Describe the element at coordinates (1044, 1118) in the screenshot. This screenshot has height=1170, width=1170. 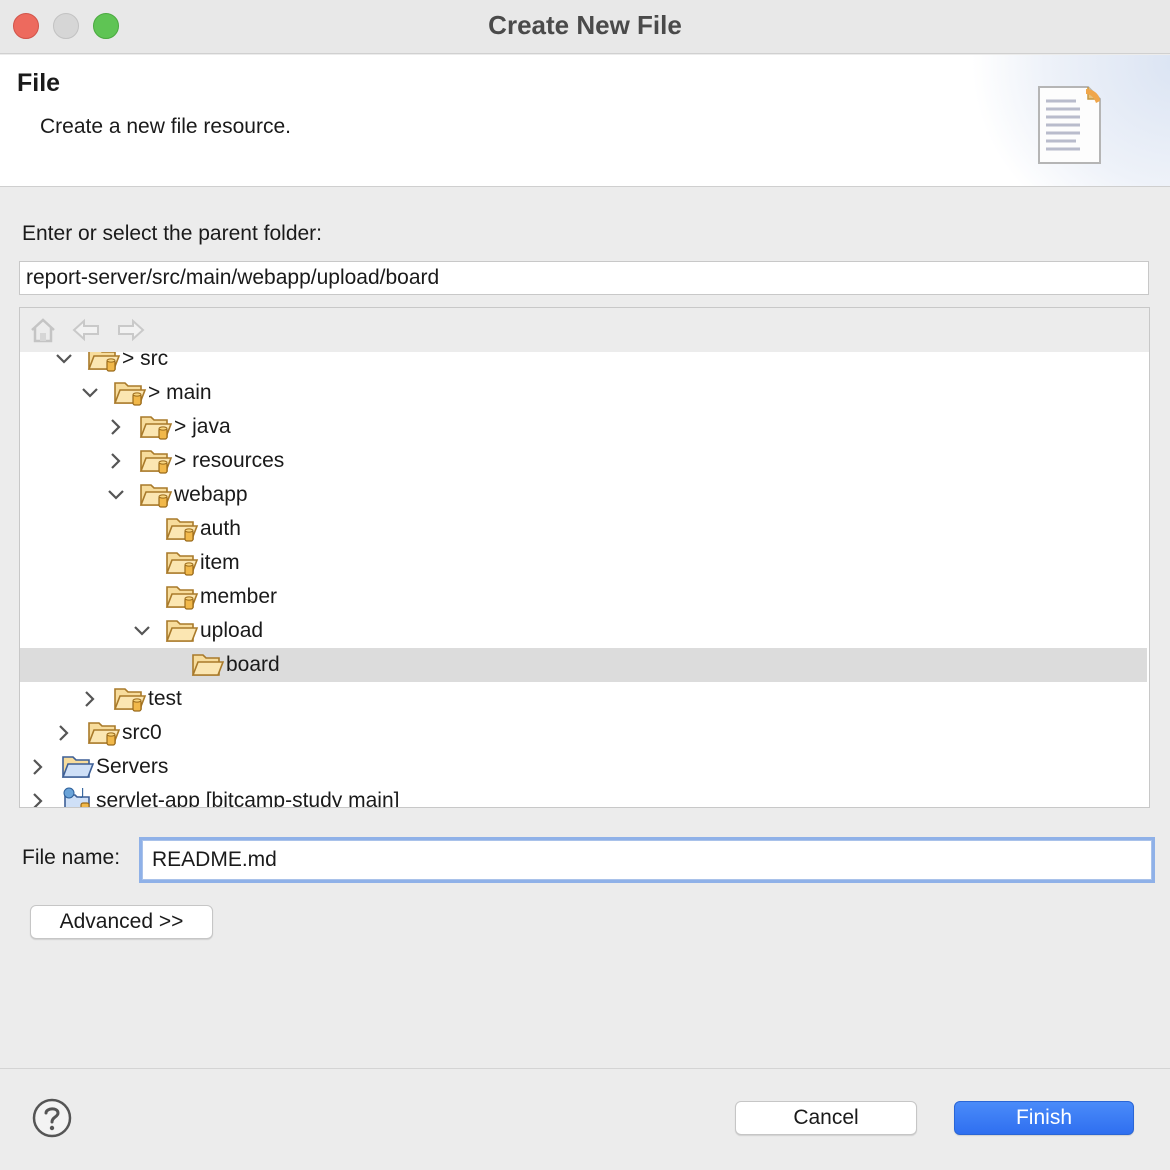
I see `finish-button: Finish` at that location.